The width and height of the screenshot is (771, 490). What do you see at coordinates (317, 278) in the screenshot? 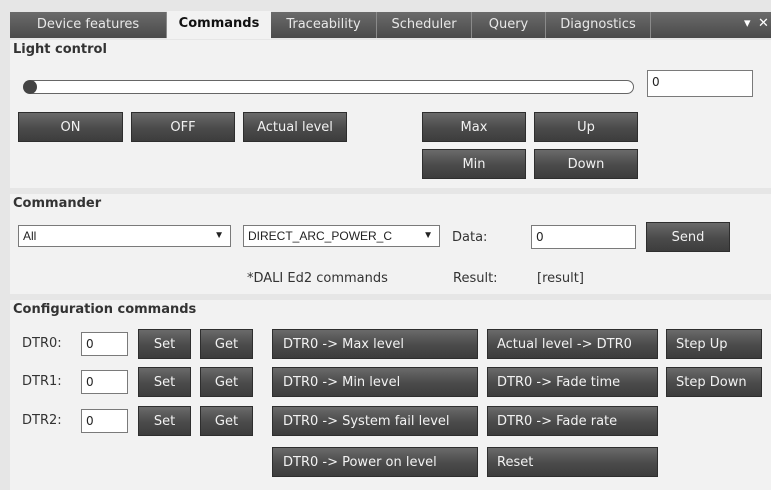
I see `dali-ed2-note: *DALI Ed2 commands` at bounding box center [317, 278].